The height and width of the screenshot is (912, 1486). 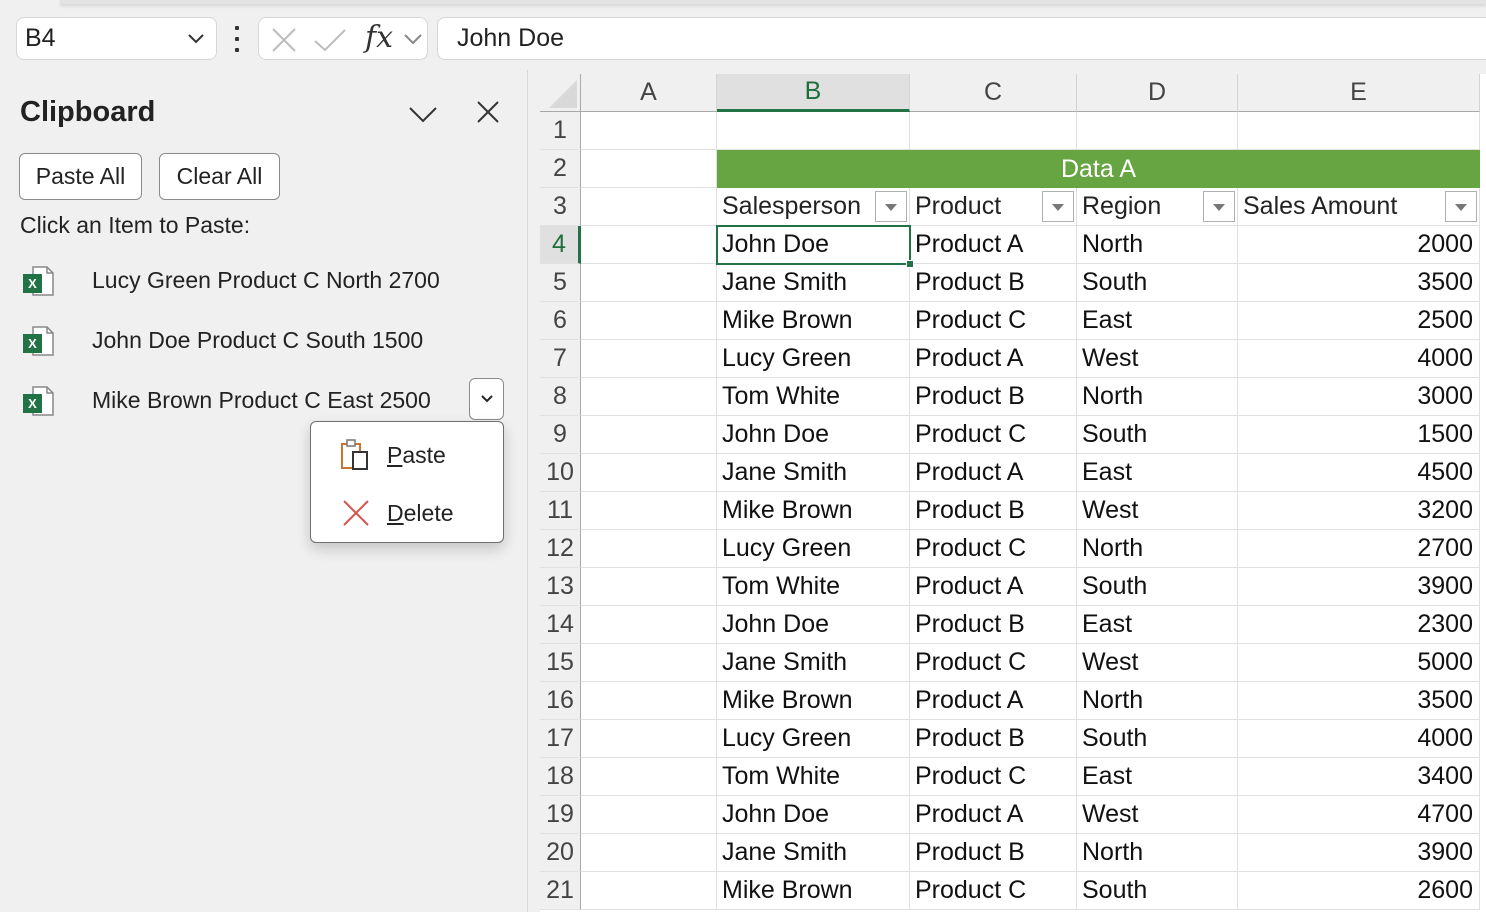 I want to click on table-cell: 2600, so click(x=1359, y=891).